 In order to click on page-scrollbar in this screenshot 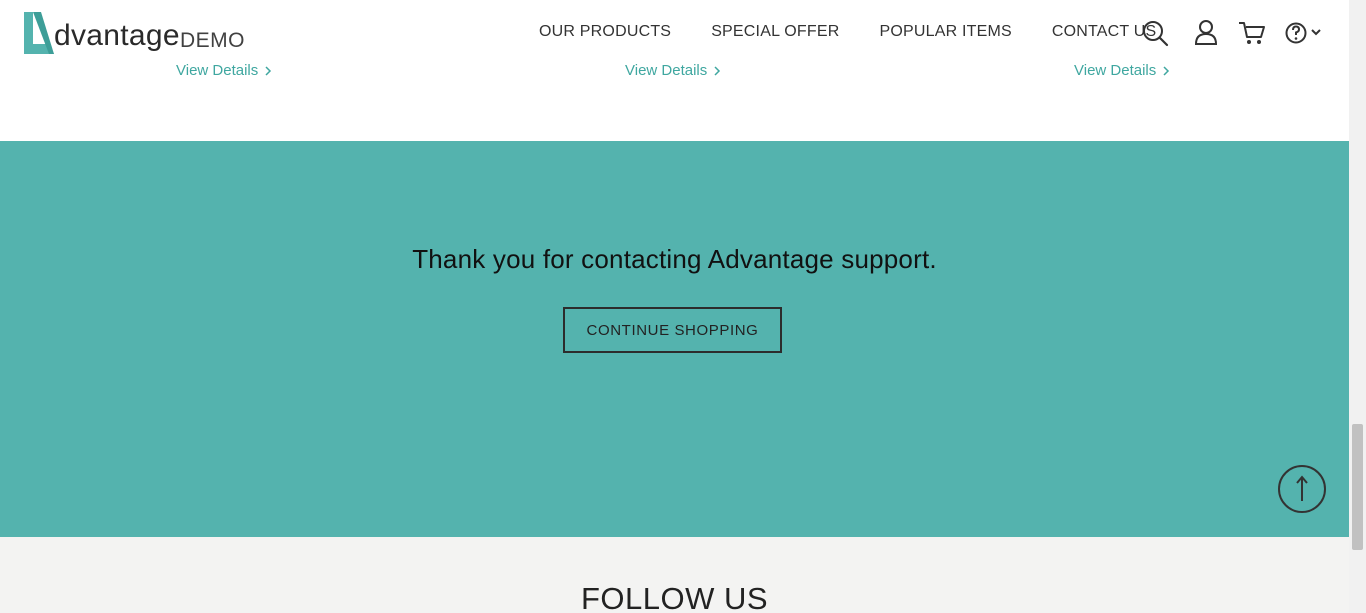, I will do `click(1357, 306)`.